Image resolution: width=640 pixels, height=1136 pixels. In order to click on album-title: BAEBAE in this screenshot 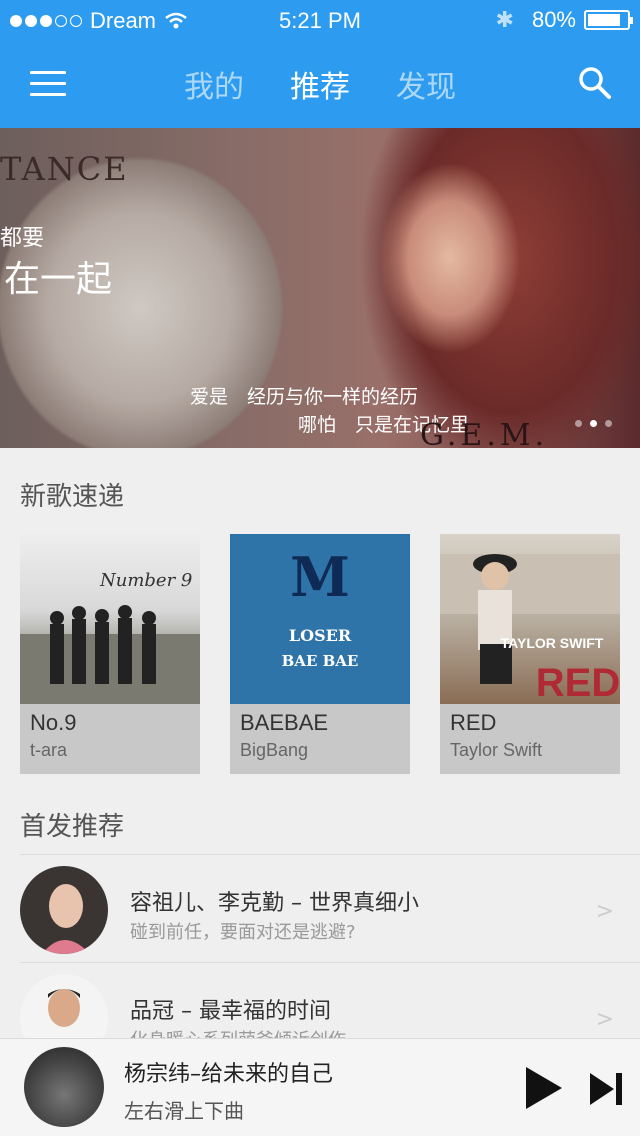, I will do `click(284, 722)`.